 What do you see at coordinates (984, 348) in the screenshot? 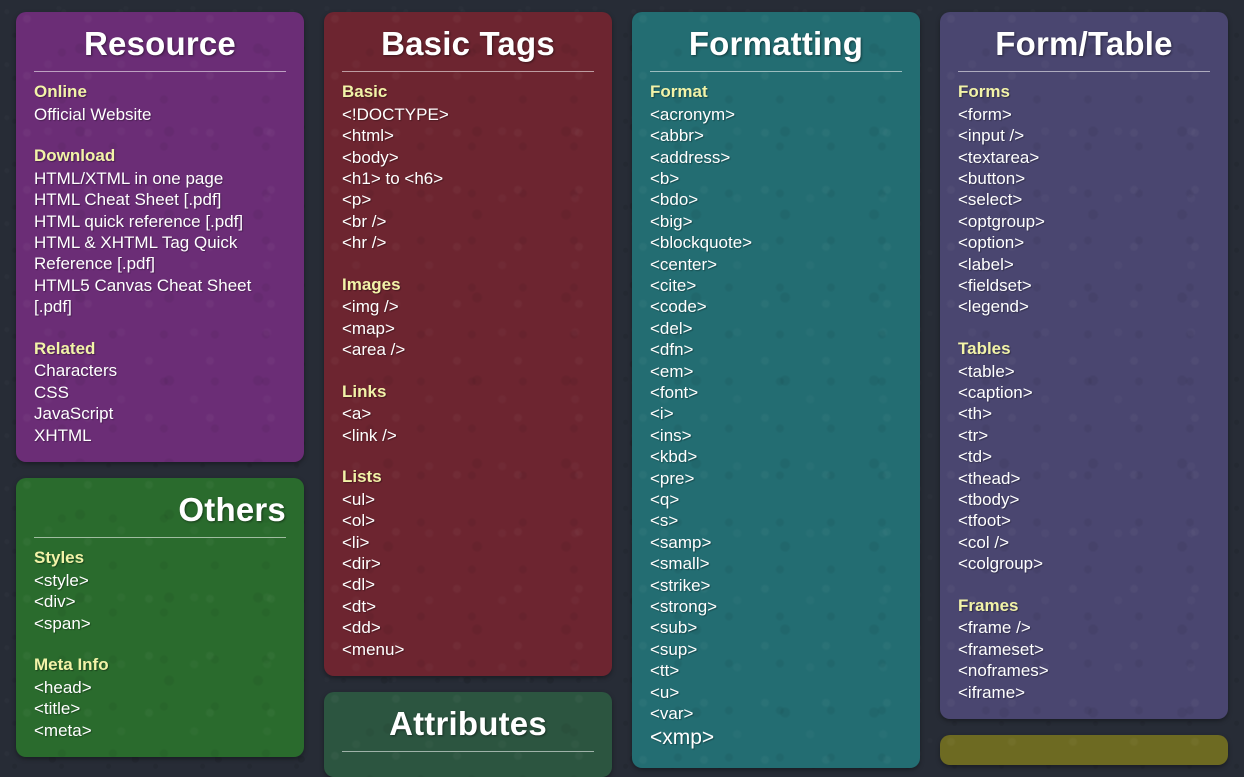
I see `section-title: Tables` at bounding box center [984, 348].